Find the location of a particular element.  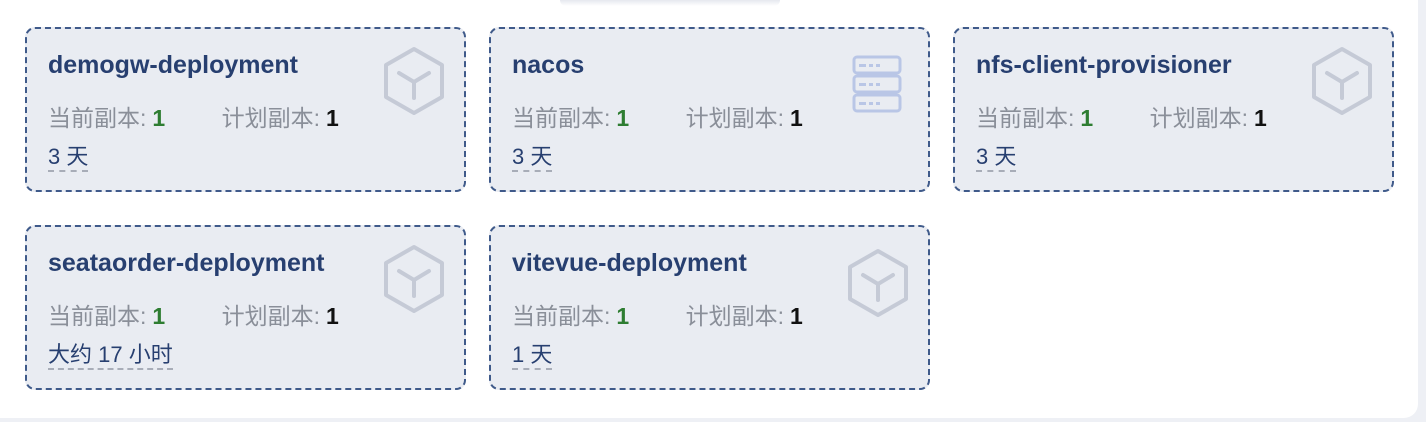

panel-top-shadow is located at coordinates (670, 3).